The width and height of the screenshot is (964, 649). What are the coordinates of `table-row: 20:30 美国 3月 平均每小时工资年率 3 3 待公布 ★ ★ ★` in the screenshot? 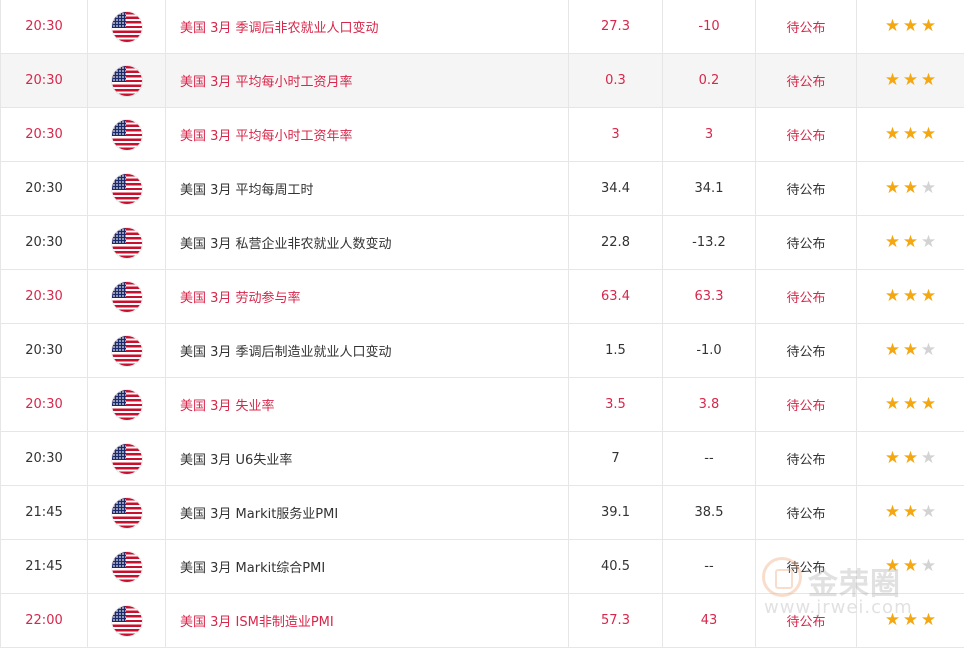 It's located at (482, 135).